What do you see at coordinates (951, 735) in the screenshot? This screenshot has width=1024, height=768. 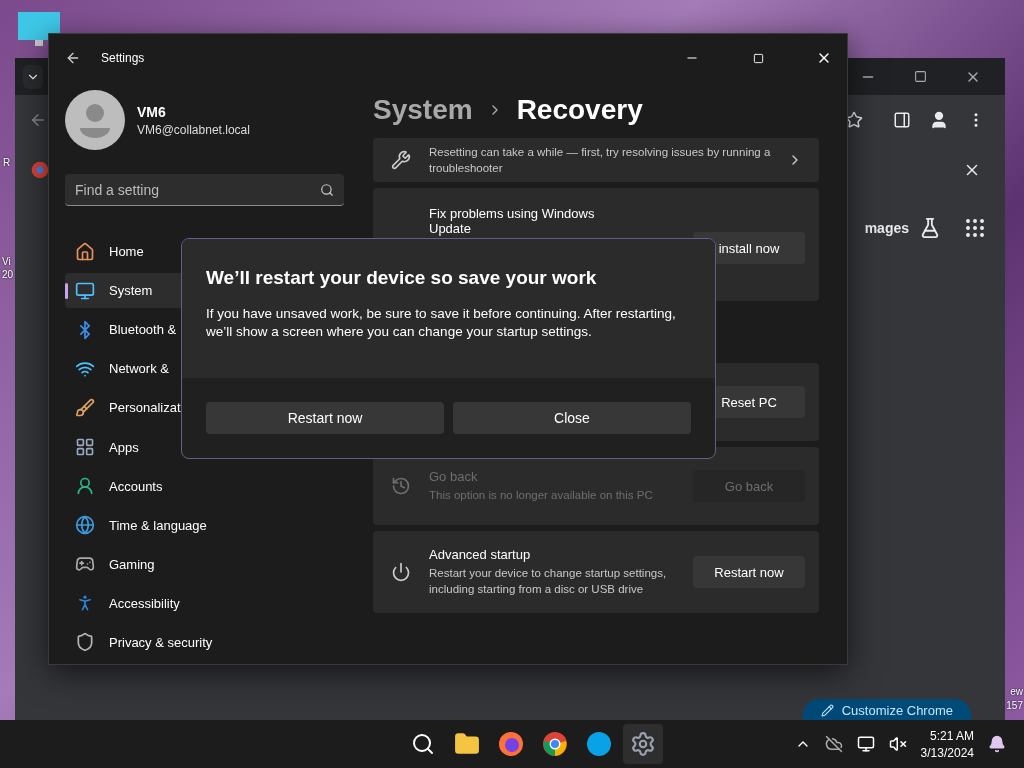 I see `time-text: 5:21 AM` at bounding box center [951, 735].